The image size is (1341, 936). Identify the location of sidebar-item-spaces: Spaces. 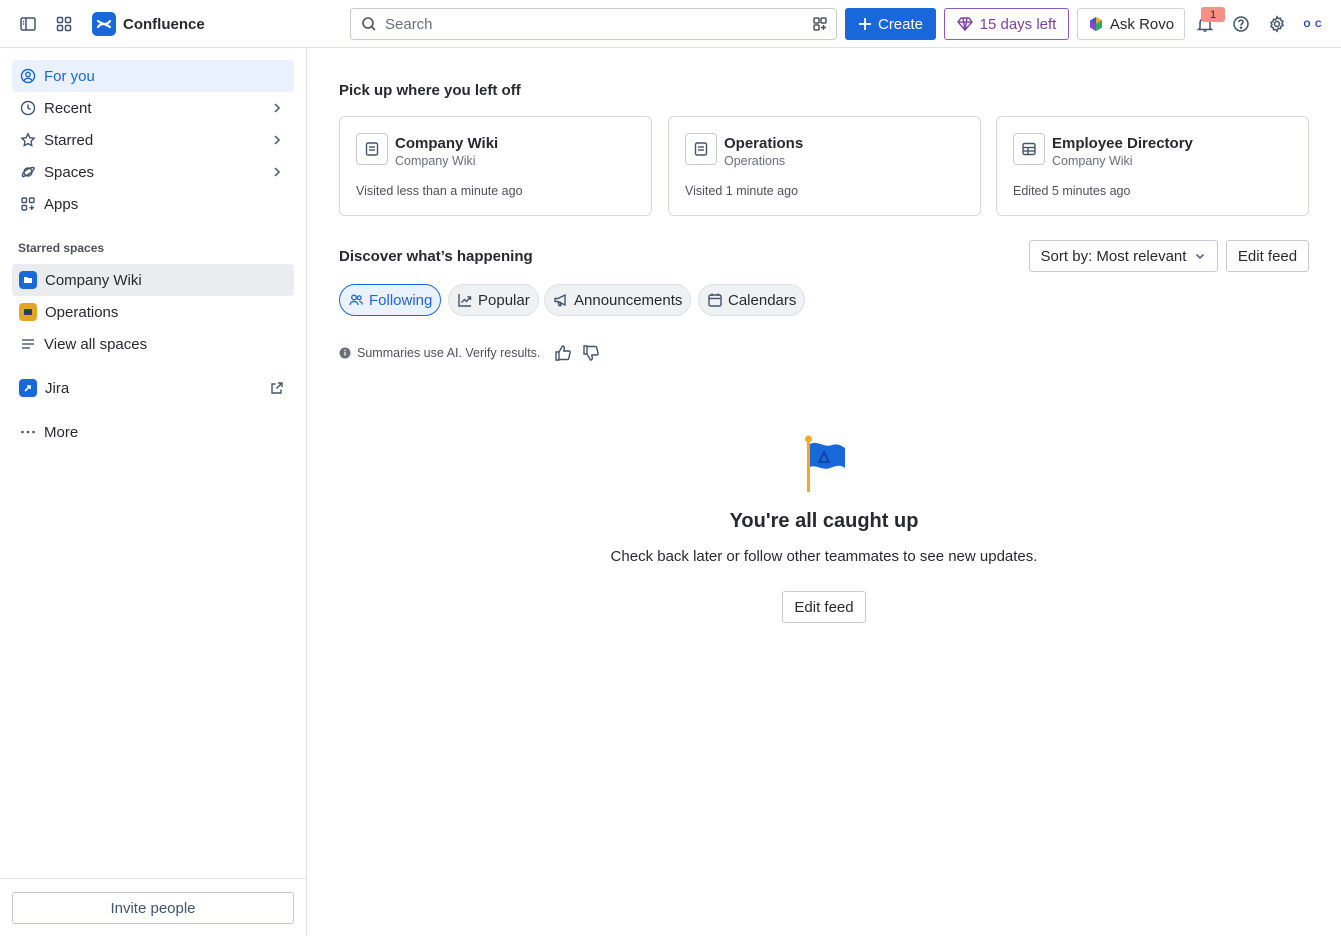
(153, 172).